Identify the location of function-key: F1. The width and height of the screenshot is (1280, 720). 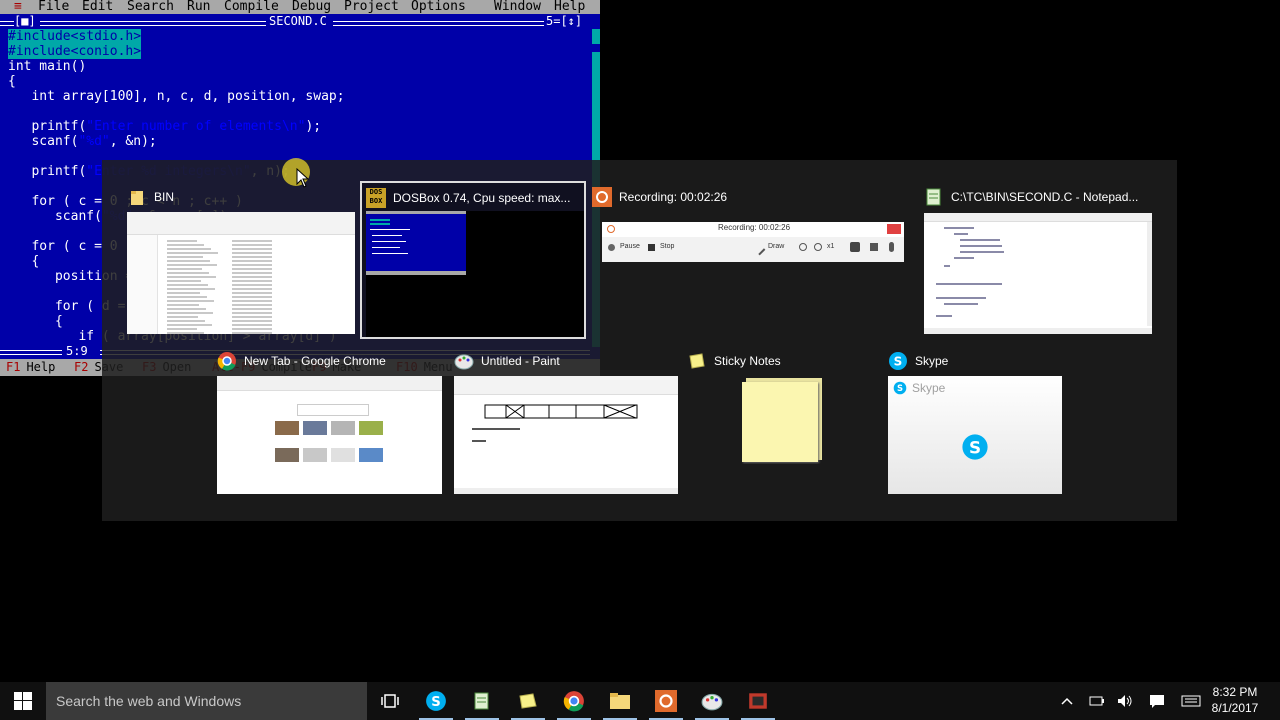
(13, 367).